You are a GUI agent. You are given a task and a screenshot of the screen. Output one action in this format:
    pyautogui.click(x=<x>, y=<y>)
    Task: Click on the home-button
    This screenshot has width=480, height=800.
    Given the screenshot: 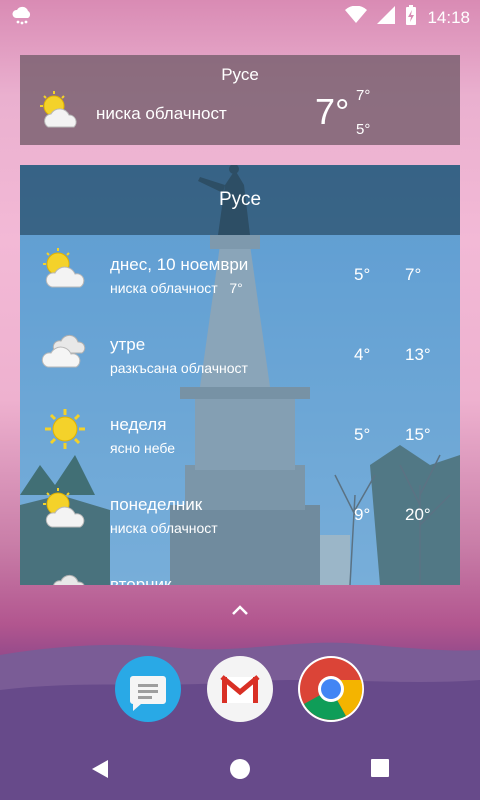 What is the action you would take?
    pyautogui.click(x=240, y=771)
    